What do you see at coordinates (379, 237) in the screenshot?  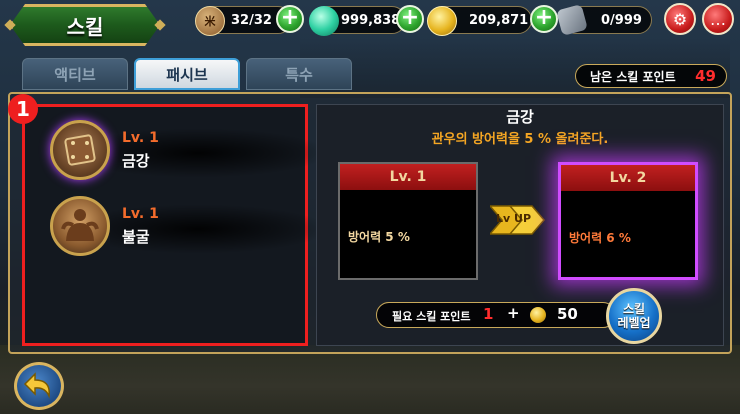 I see `current-level-stat: 방어력 5 %` at bounding box center [379, 237].